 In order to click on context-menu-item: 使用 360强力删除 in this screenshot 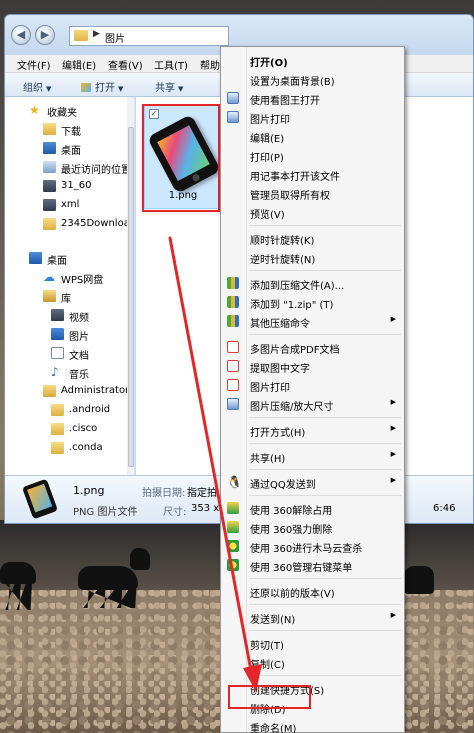, I will do `click(312, 527)`.